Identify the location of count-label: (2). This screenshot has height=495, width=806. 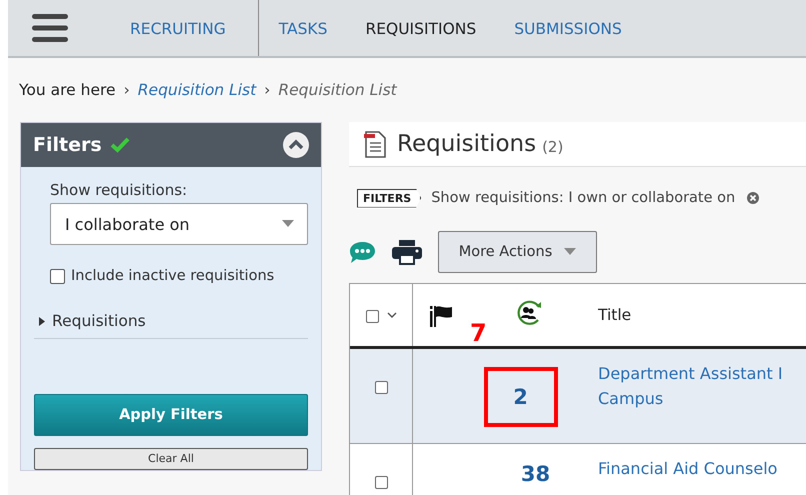
(553, 147).